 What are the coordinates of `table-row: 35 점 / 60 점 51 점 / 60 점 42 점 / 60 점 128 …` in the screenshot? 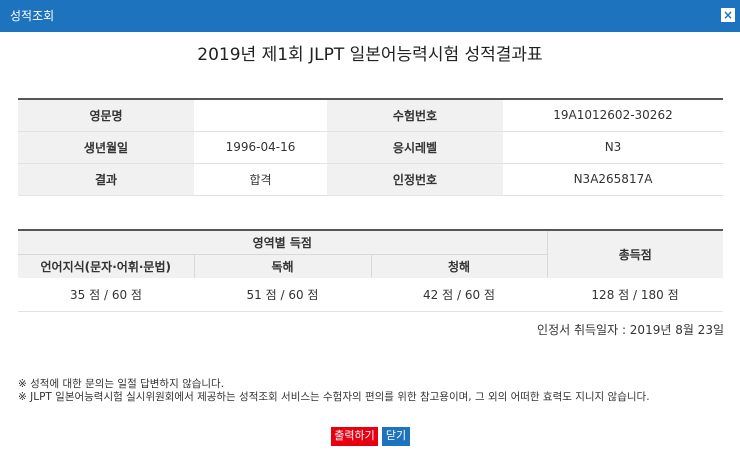 It's located at (371, 295).